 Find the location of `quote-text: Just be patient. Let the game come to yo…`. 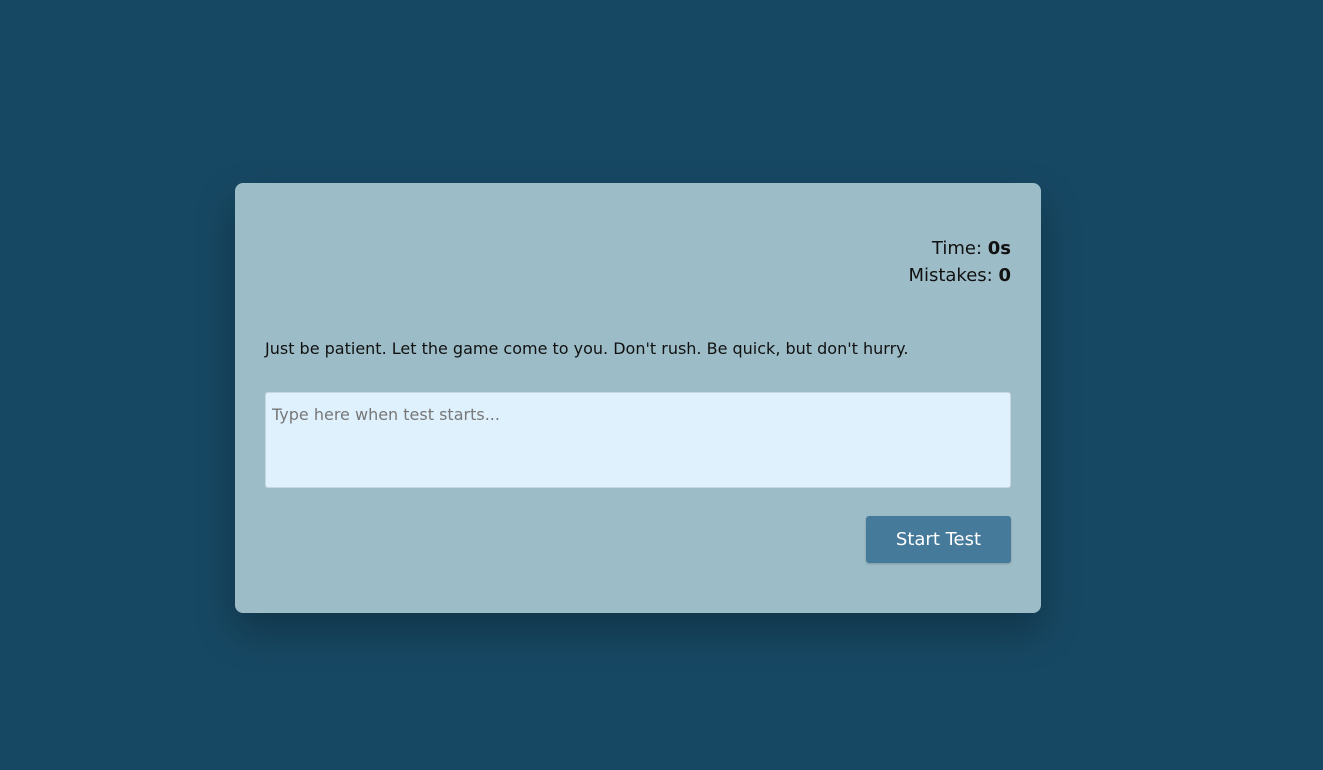

quote-text: Just be patient. Let the game come to yo… is located at coordinates (587, 348).